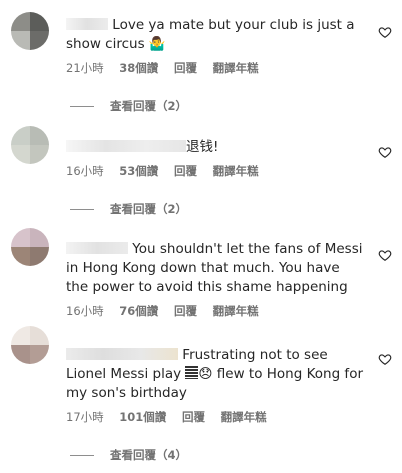 The width and height of the screenshot is (402, 473). I want to click on disappointed-emoji: 😞, so click(205, 374).